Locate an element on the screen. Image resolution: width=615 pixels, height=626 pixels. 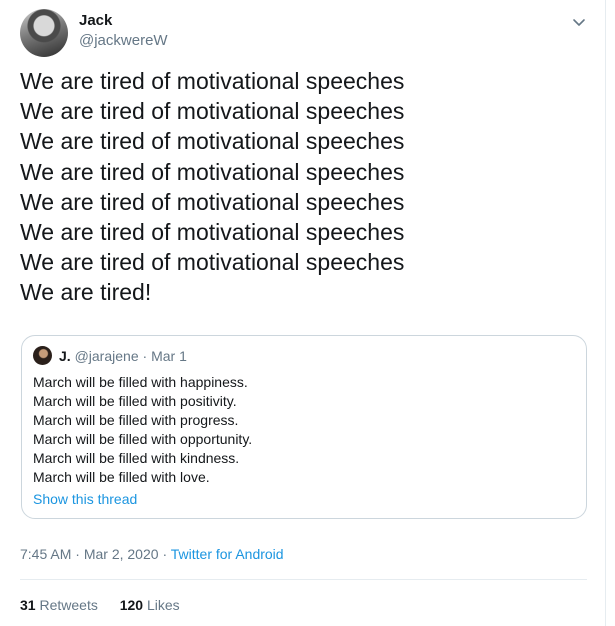
tweet-stats: 31 Retweets 120 Likes is located at coordinates (100, 605).